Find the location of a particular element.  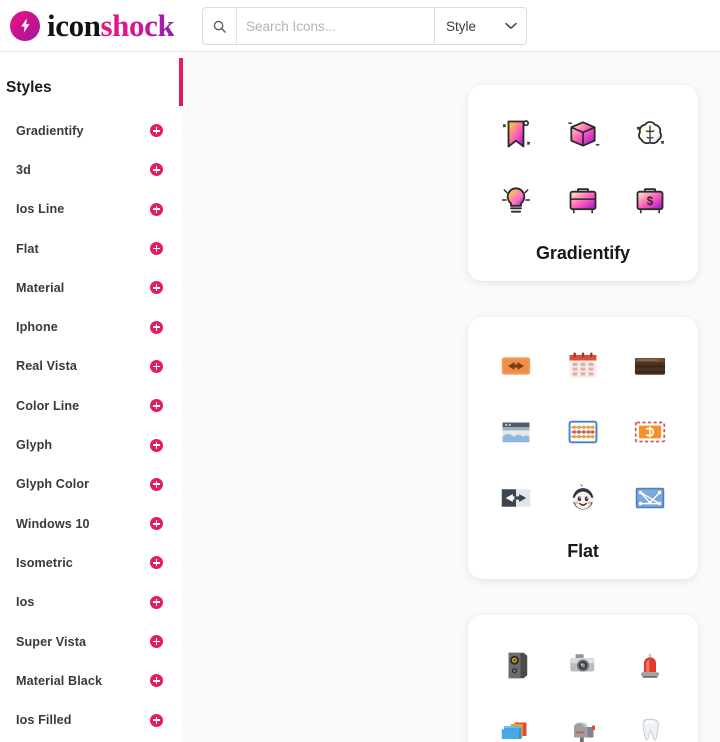

style-card-gradientify: $ Gradientify is located at coordinates (583, 183).